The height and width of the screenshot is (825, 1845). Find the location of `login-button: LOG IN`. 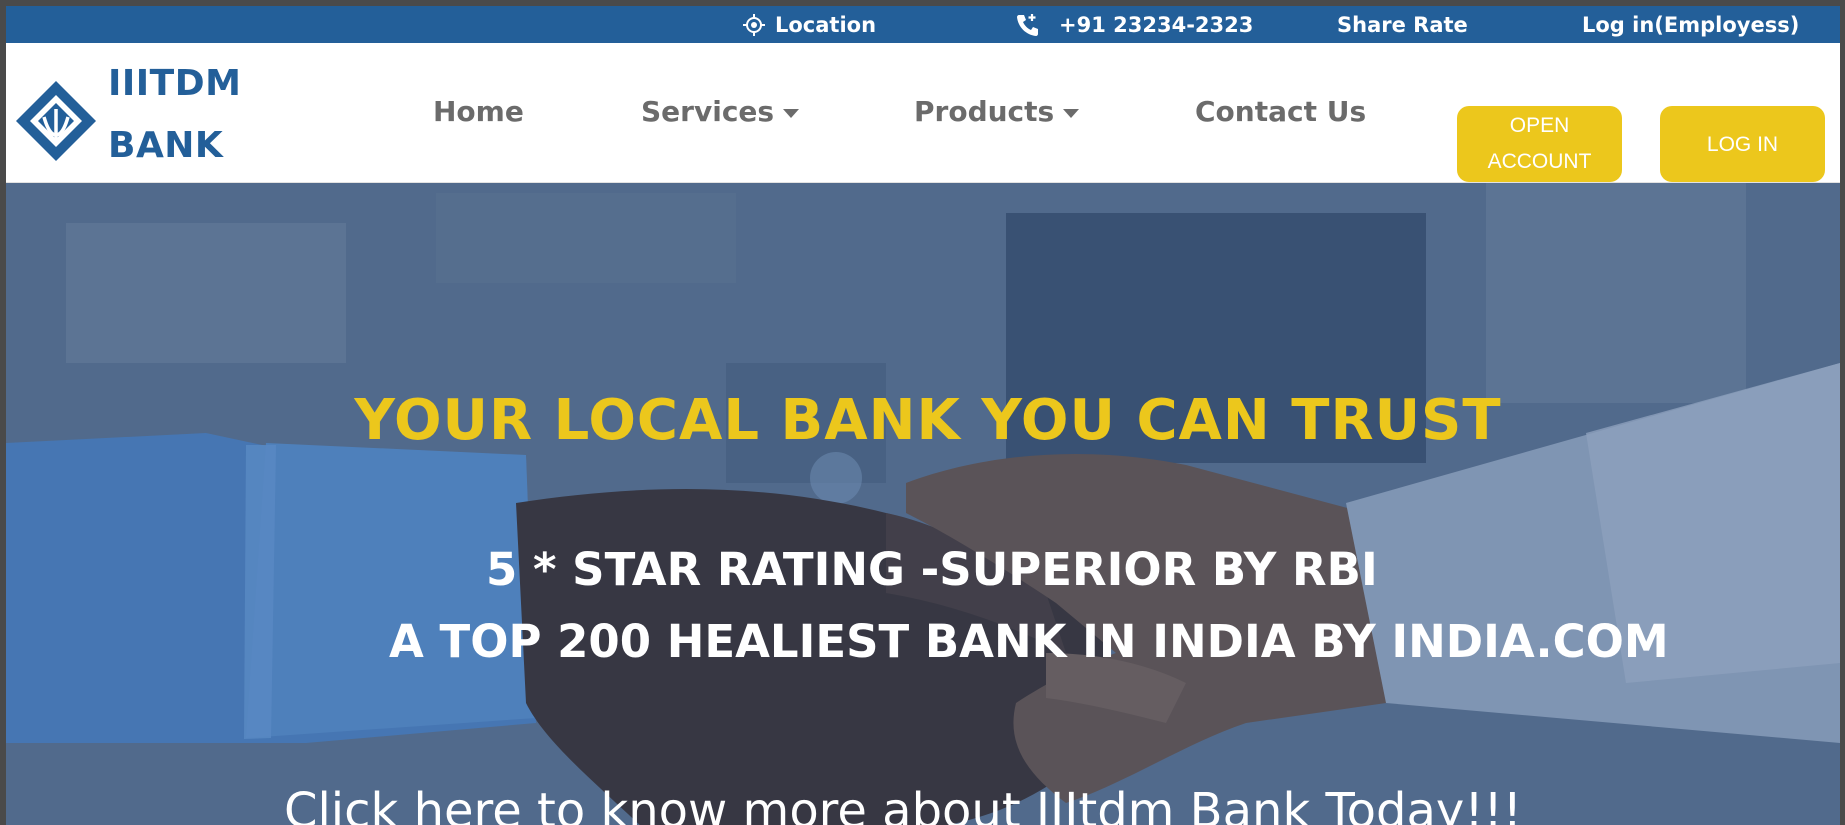

login-button: LOG IN is located at coordinates (1742, 144).